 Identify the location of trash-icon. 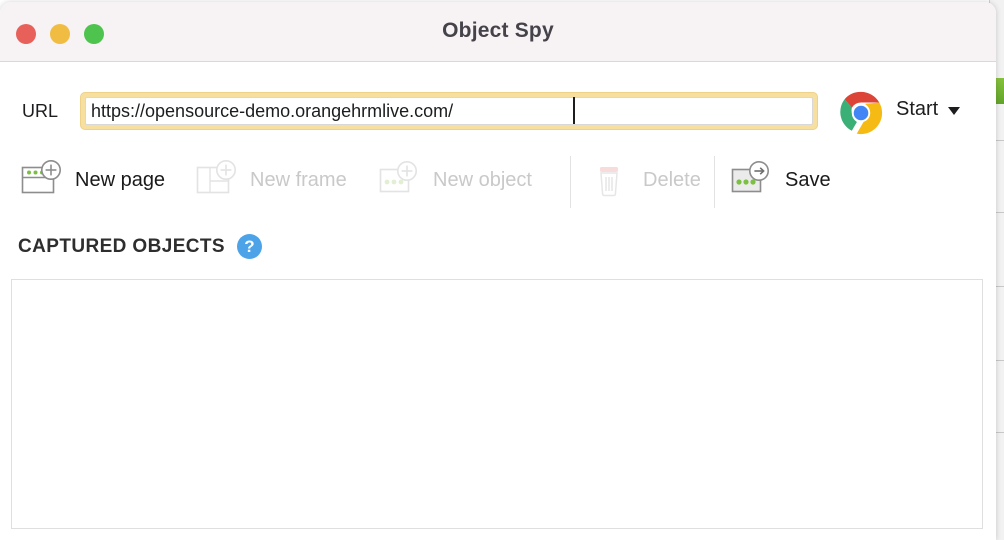
(611, 180).